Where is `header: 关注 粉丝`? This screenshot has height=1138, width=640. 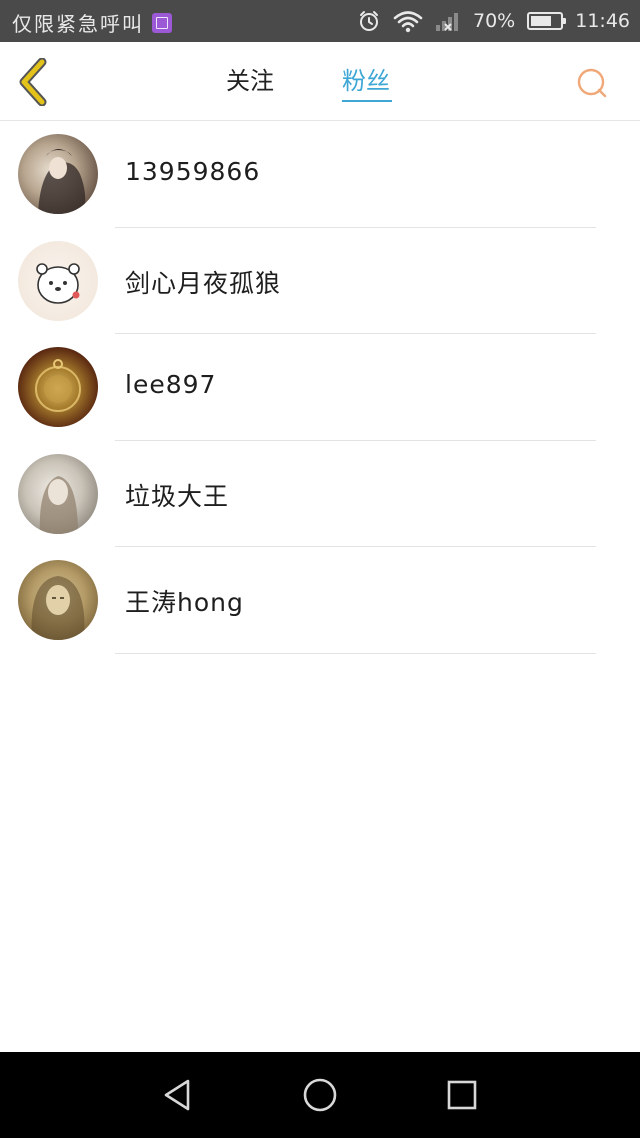
header: 关注 粉丝 is located at coordinates (320, 81).